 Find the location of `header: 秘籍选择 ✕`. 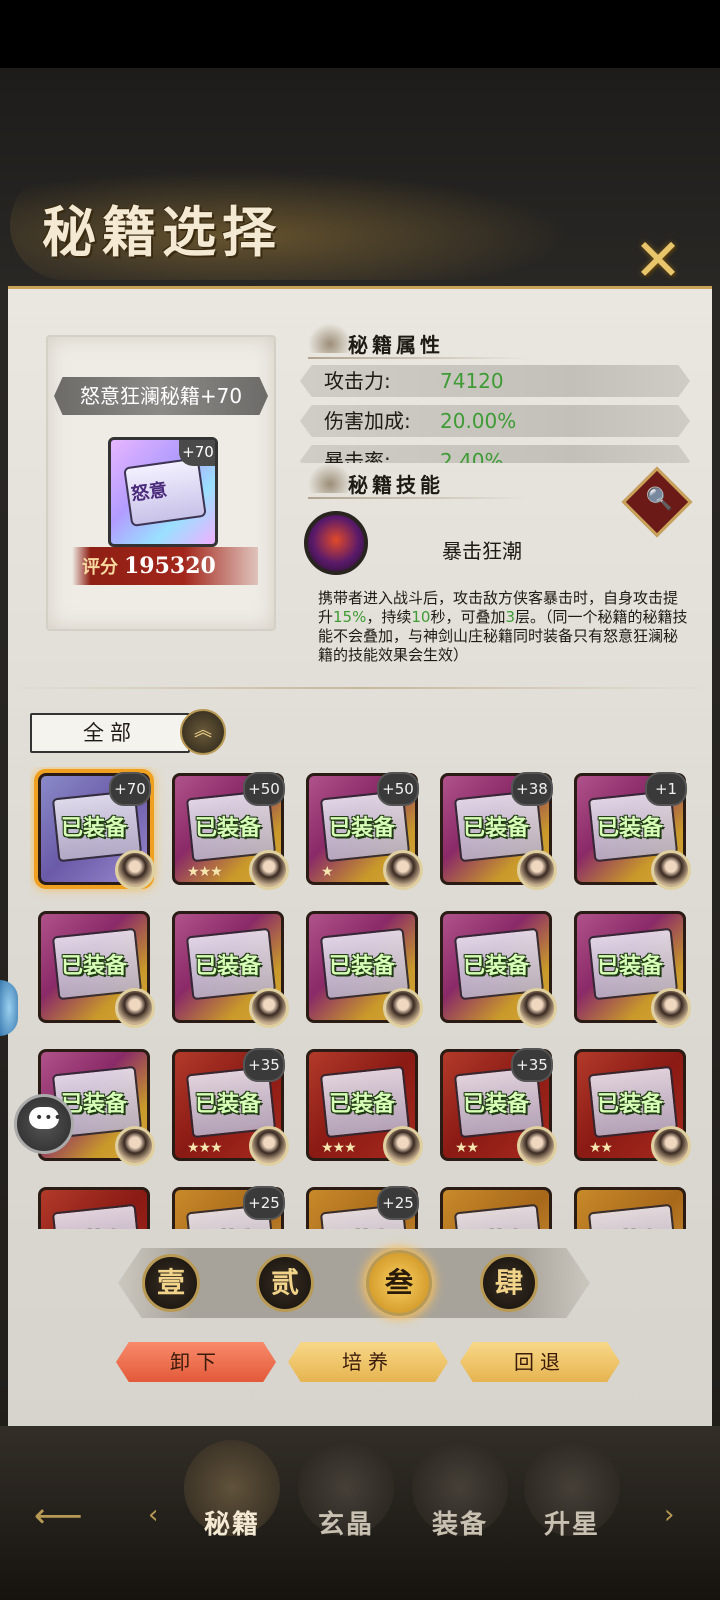

header: 秘籍选择 ✕ is located at coordinates (360, 225).